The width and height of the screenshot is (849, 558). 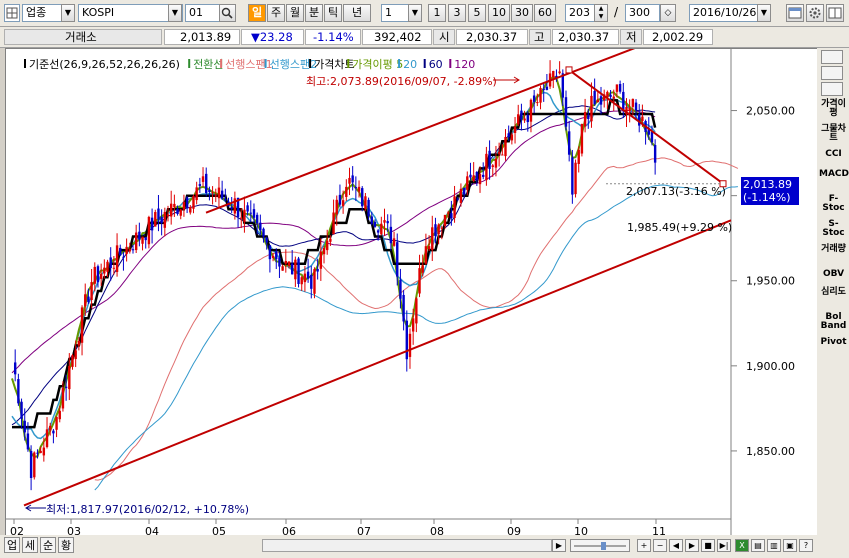 I want to click on indicator-cci: CCI, so click(x=833, y=154).